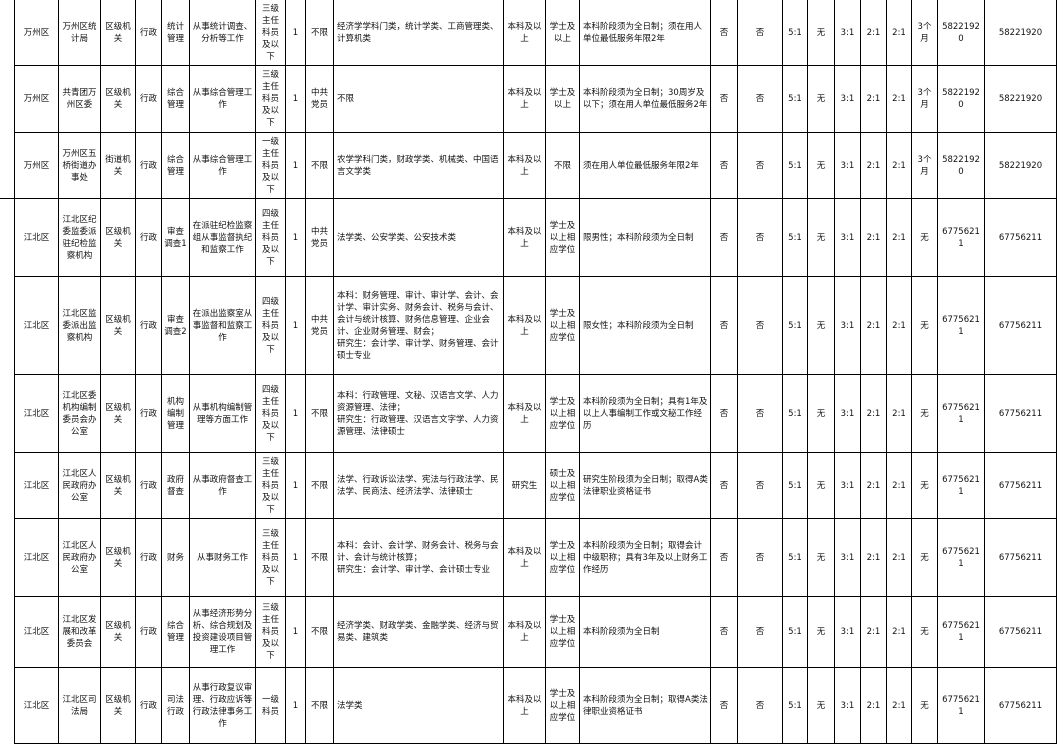 This screenshot has width=1060, height=744. What do you see at coordinates (418, 485) in the screenshot?
I see `major-cell: 法学、行政诉讼法学、宪法与行政法学、民法学、民商法、经济法学、法律硕士` at bounding box center [418, 485].